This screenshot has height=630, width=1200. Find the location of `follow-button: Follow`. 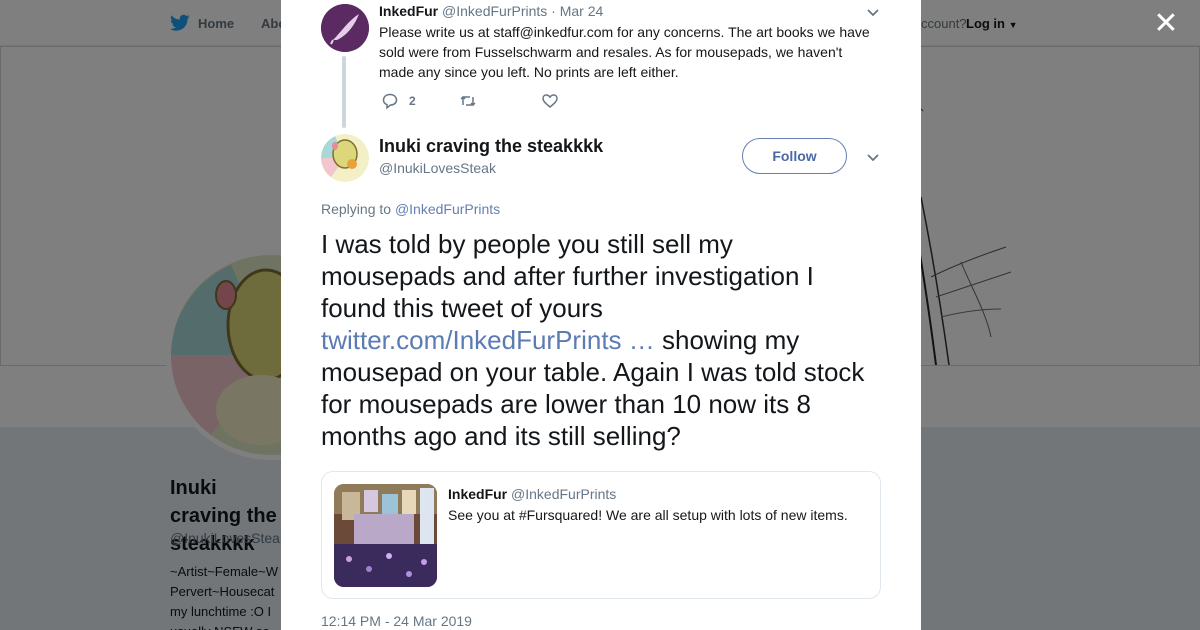

follow-button: Follow is located at coordinates (794, 156).